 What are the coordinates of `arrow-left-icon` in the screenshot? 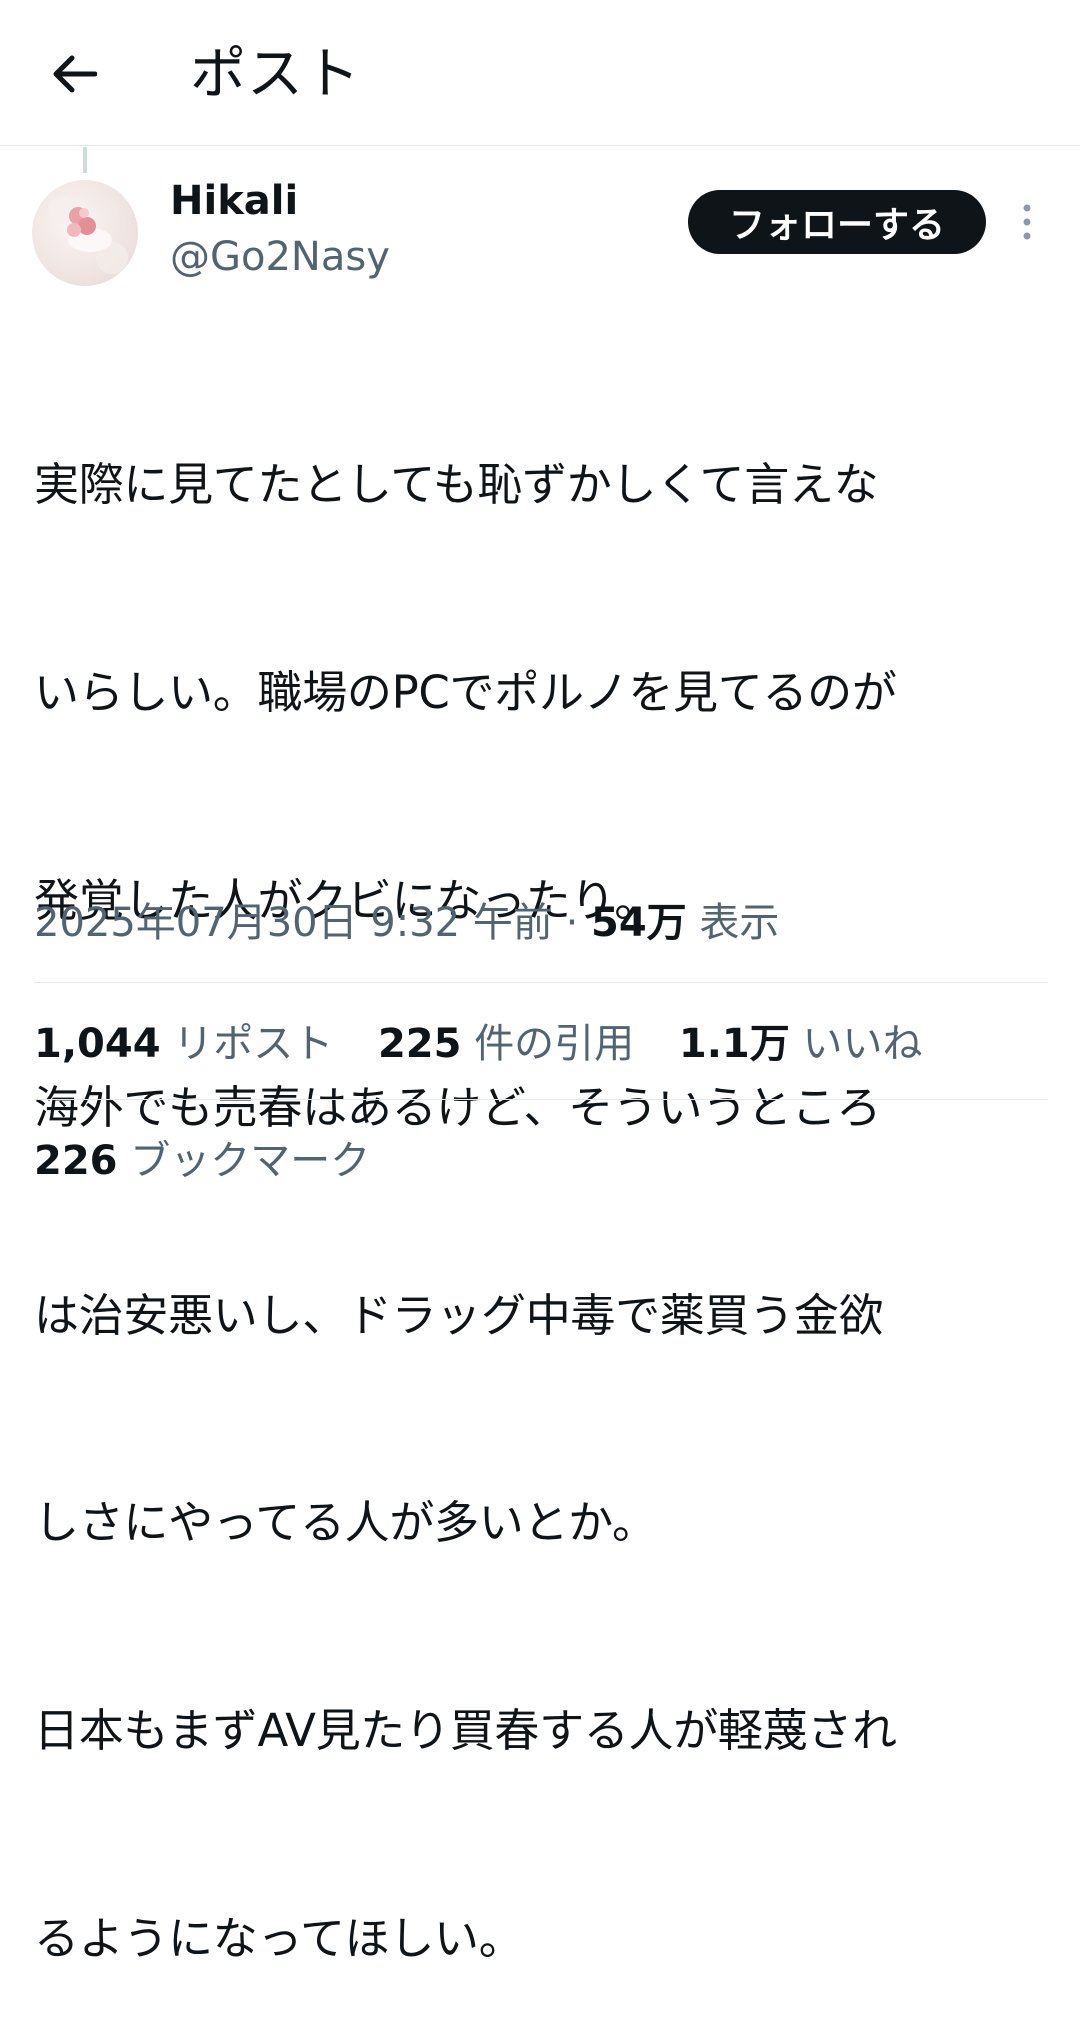 It's located at (75, 74).